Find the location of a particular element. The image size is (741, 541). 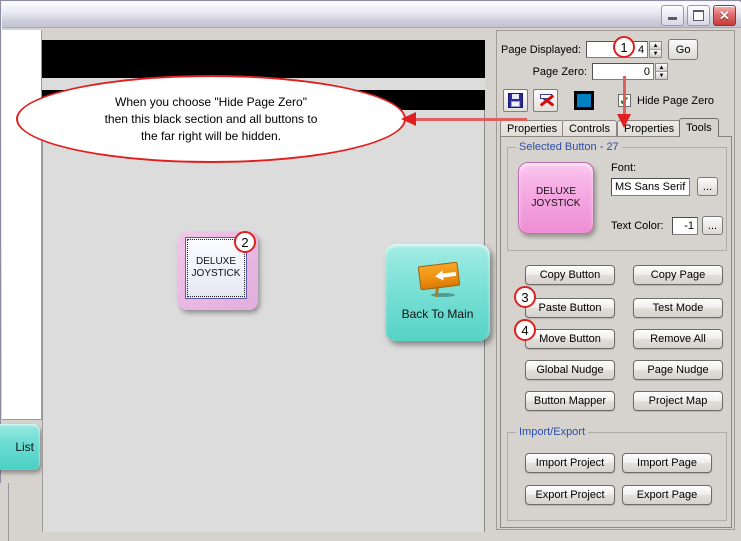

hide-page-zero-label: Hide Page Zero is located at coordinates (676, 100).